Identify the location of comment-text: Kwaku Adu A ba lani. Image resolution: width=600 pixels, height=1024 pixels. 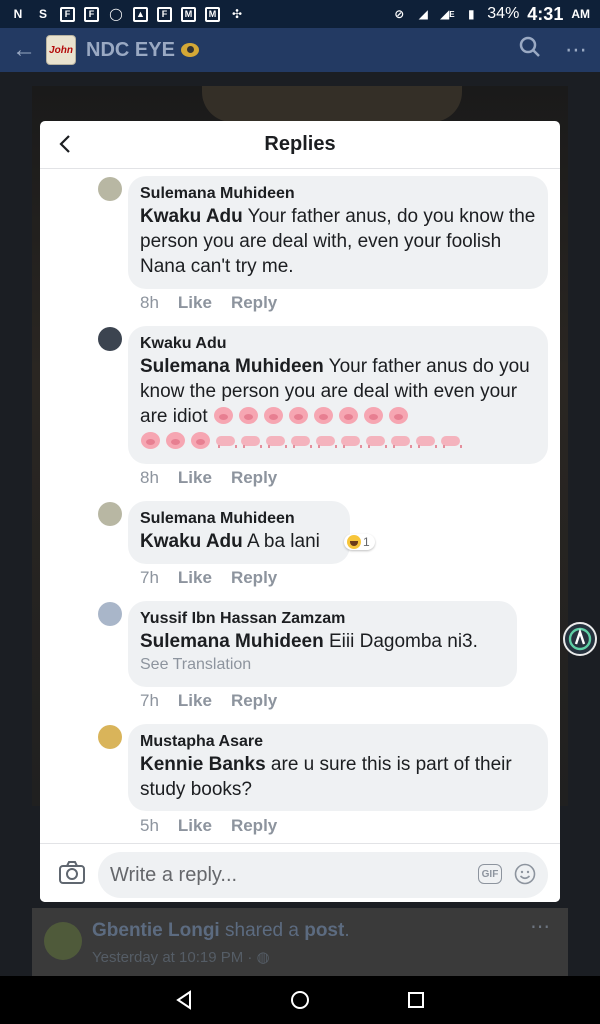
(230, 541).